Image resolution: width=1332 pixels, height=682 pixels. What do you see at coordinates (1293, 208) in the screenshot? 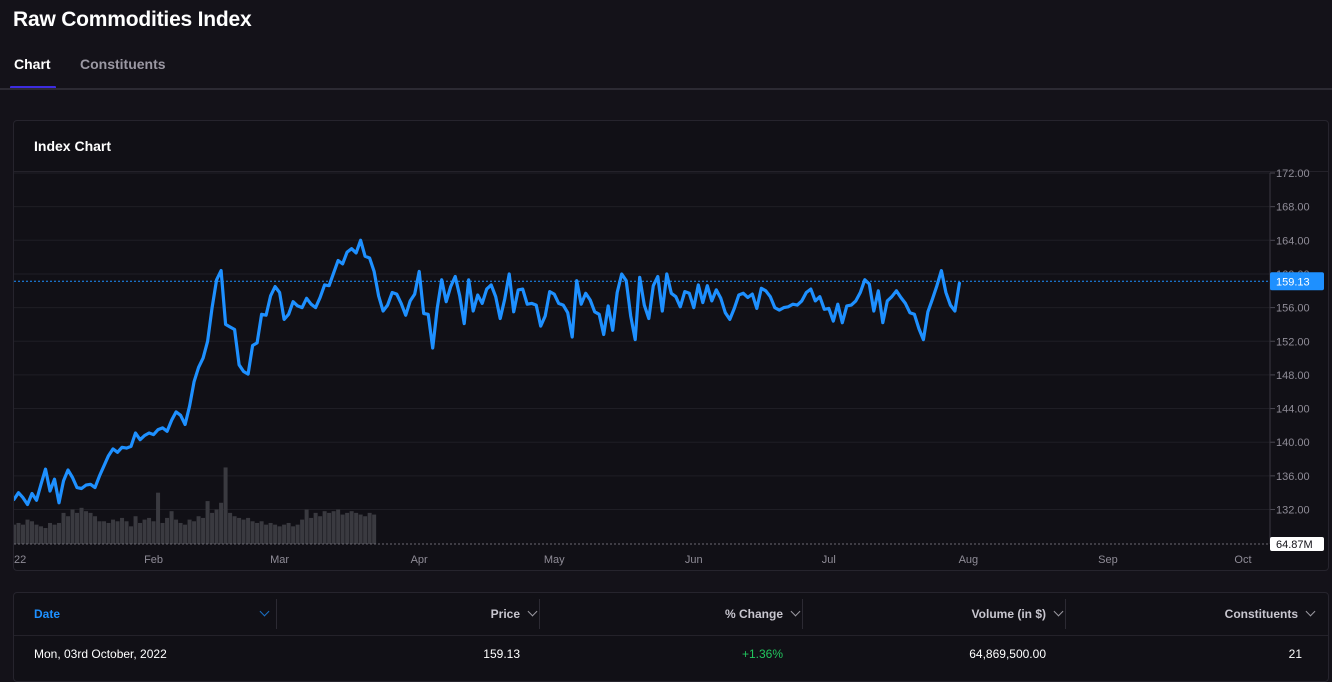
I see `y-tick-label: 168.00` at bounding box center [1293, 208].